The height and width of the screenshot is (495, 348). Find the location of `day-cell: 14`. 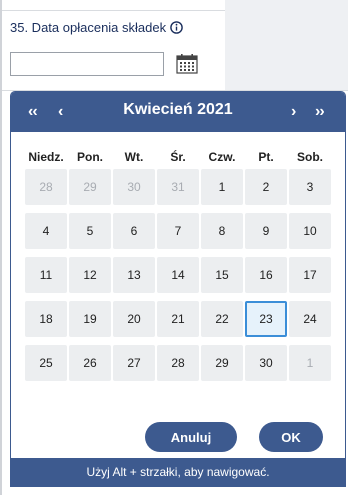

day-cell: 14 is located at coordinates (178, 275).